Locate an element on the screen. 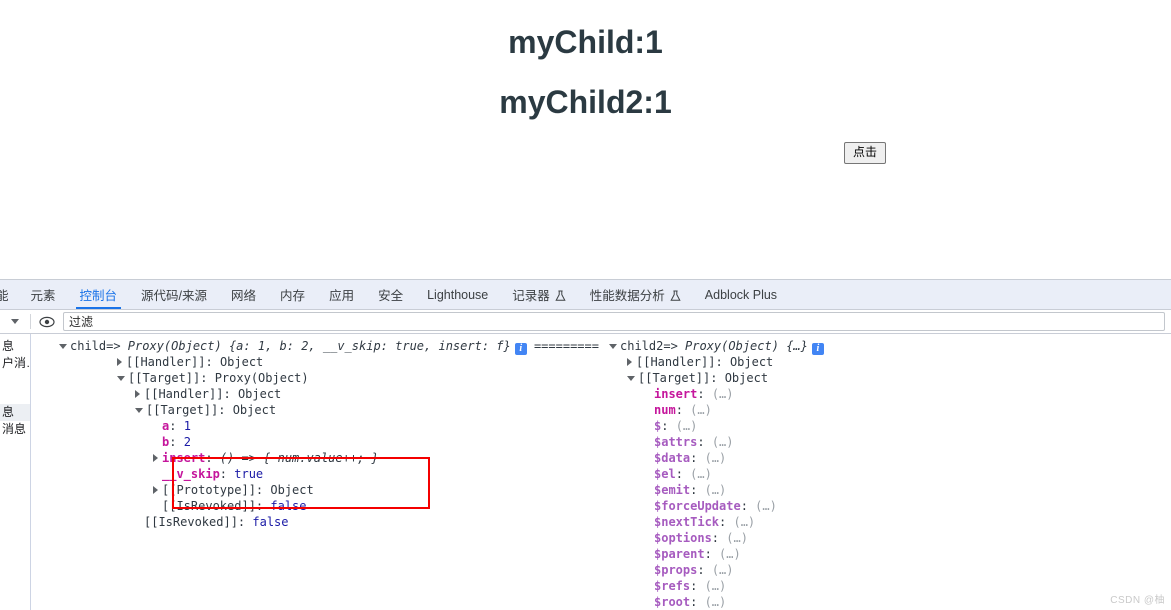 Image resolution: width=1171 pixels, height=610 pixels. console-filter-input: 过滤 is located at coordinates (614, 321).